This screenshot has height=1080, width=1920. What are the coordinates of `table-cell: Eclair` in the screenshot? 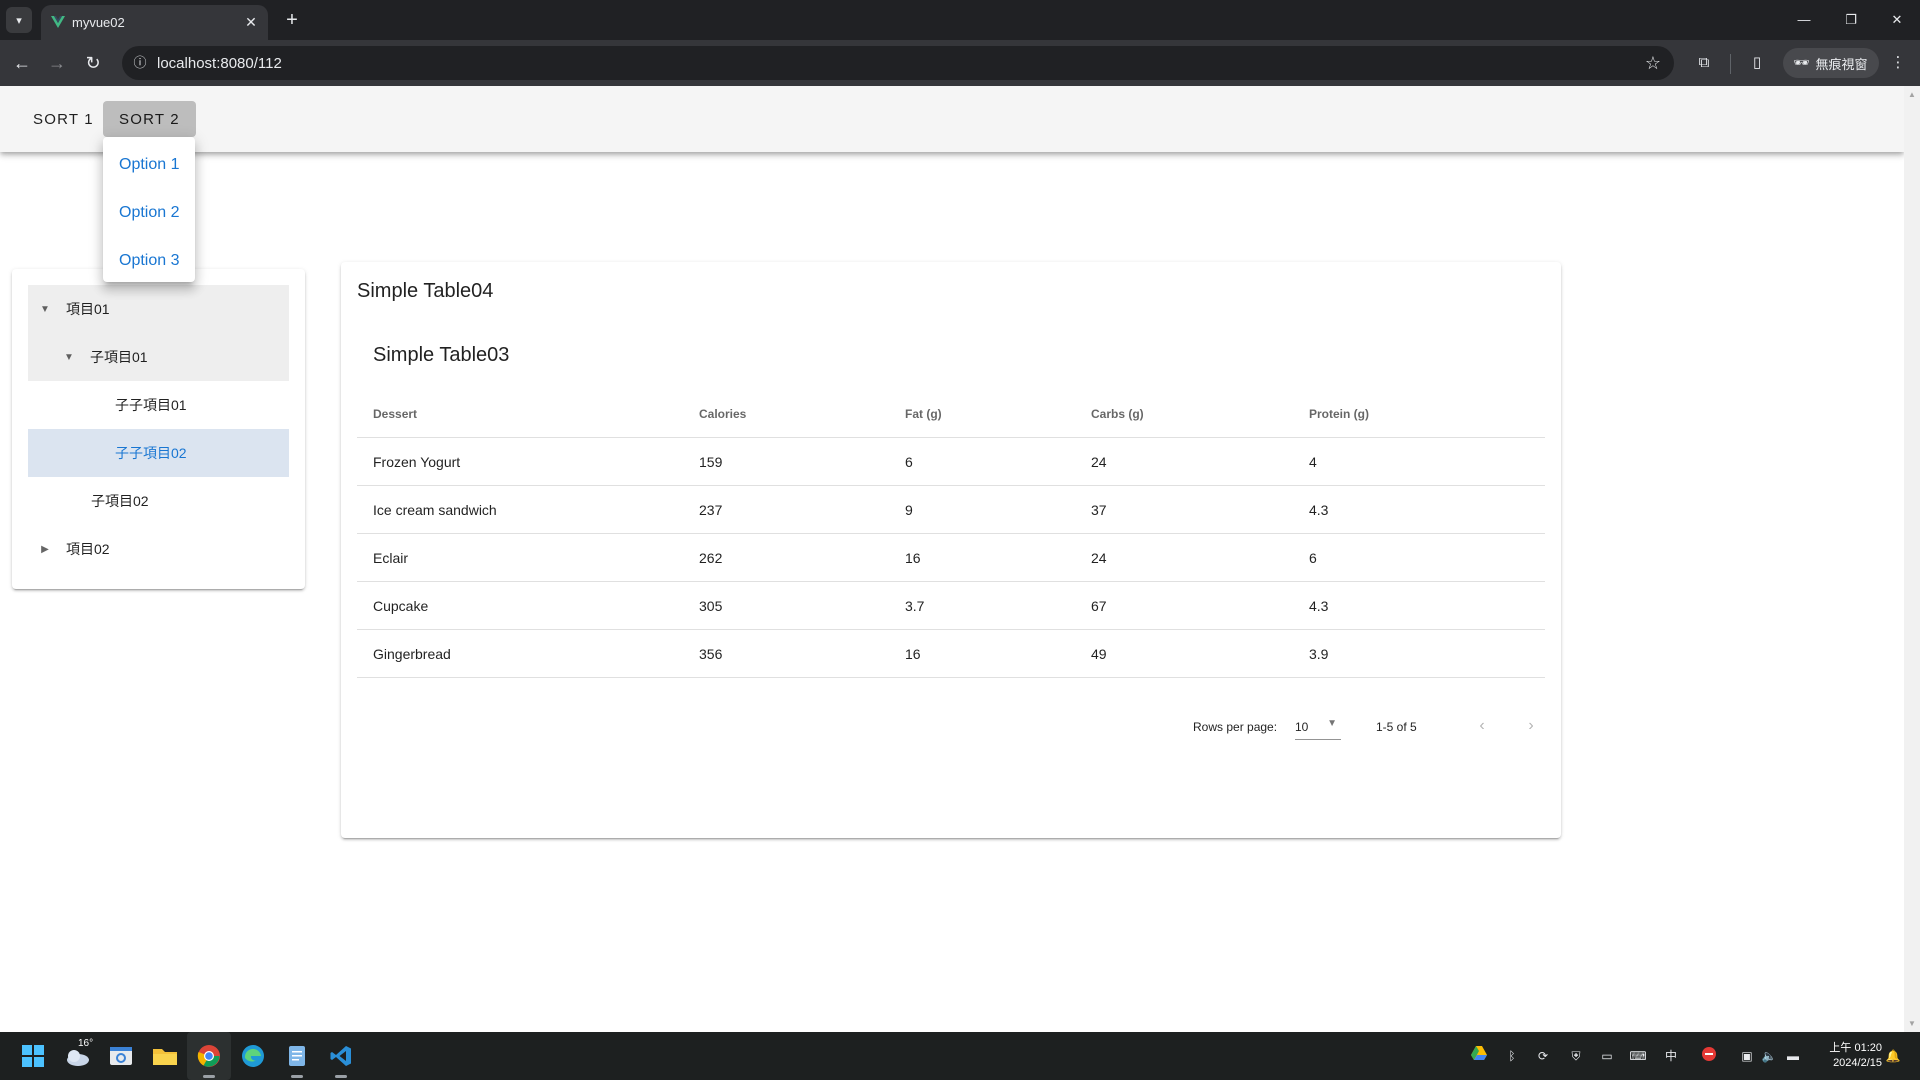 It's located at (391, 557).